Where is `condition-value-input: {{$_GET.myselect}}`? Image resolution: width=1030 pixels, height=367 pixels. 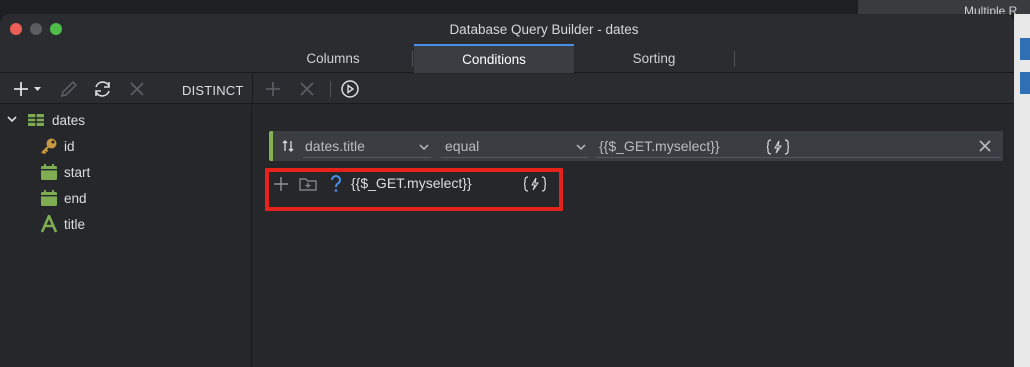 condition-value-input: {{$_GET.myselect}} is located at coordinates (659, 146).